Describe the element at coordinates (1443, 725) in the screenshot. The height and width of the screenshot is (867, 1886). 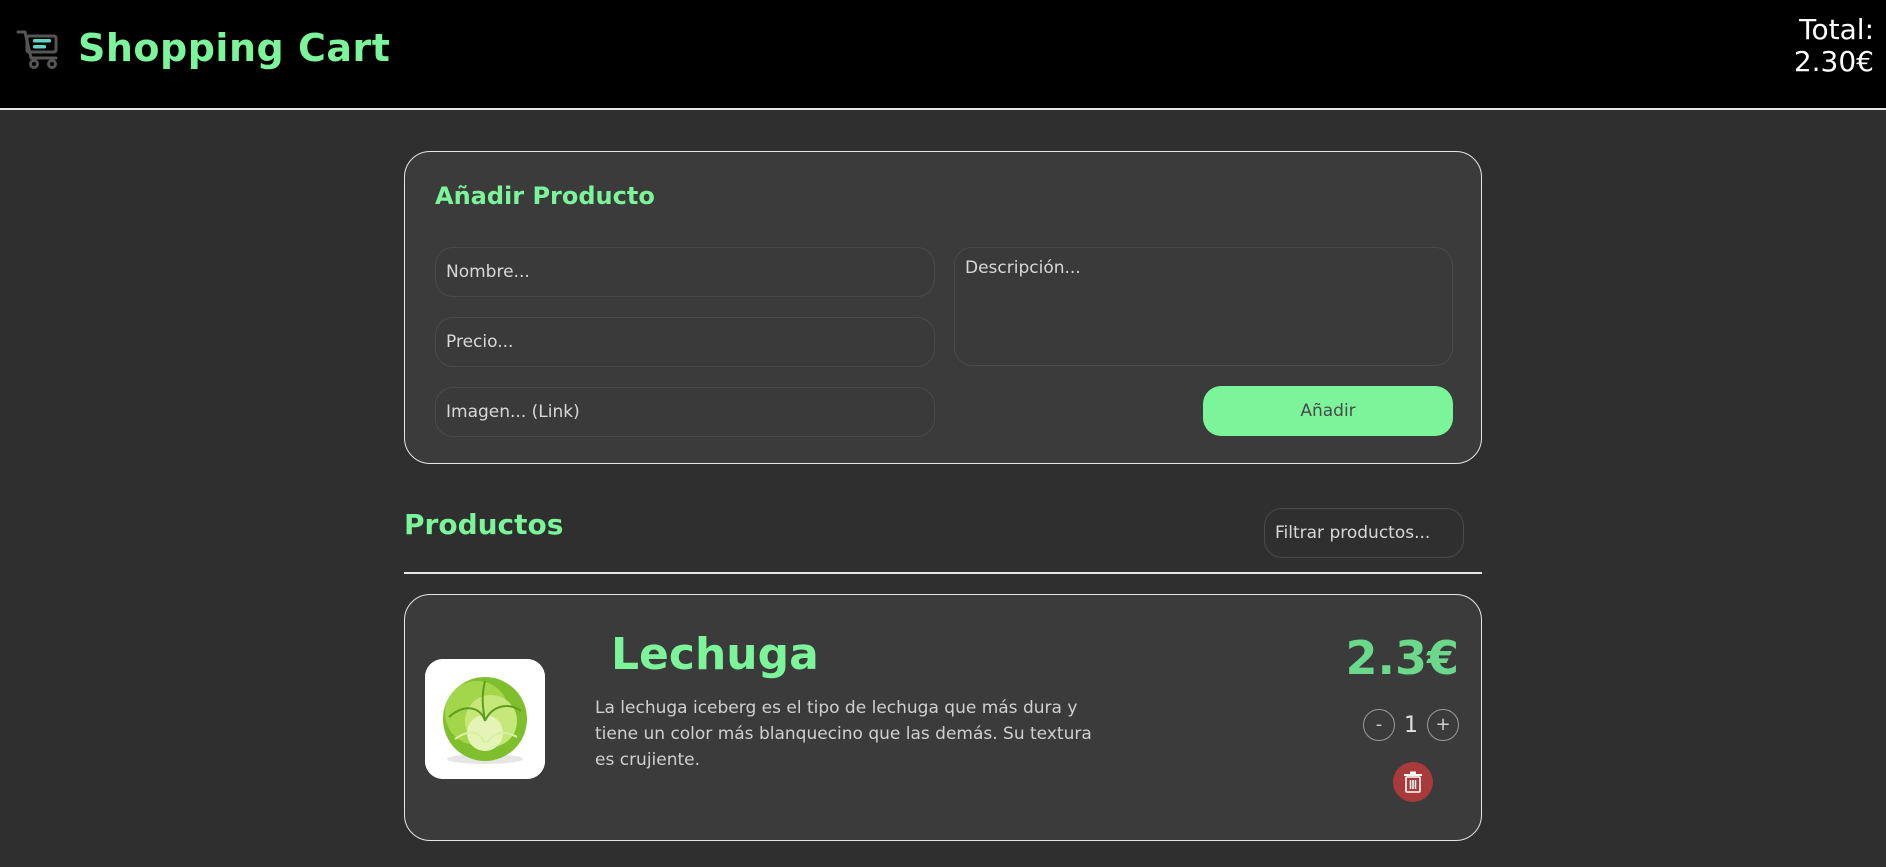
I see `increase-quantity-button: +` at that location.